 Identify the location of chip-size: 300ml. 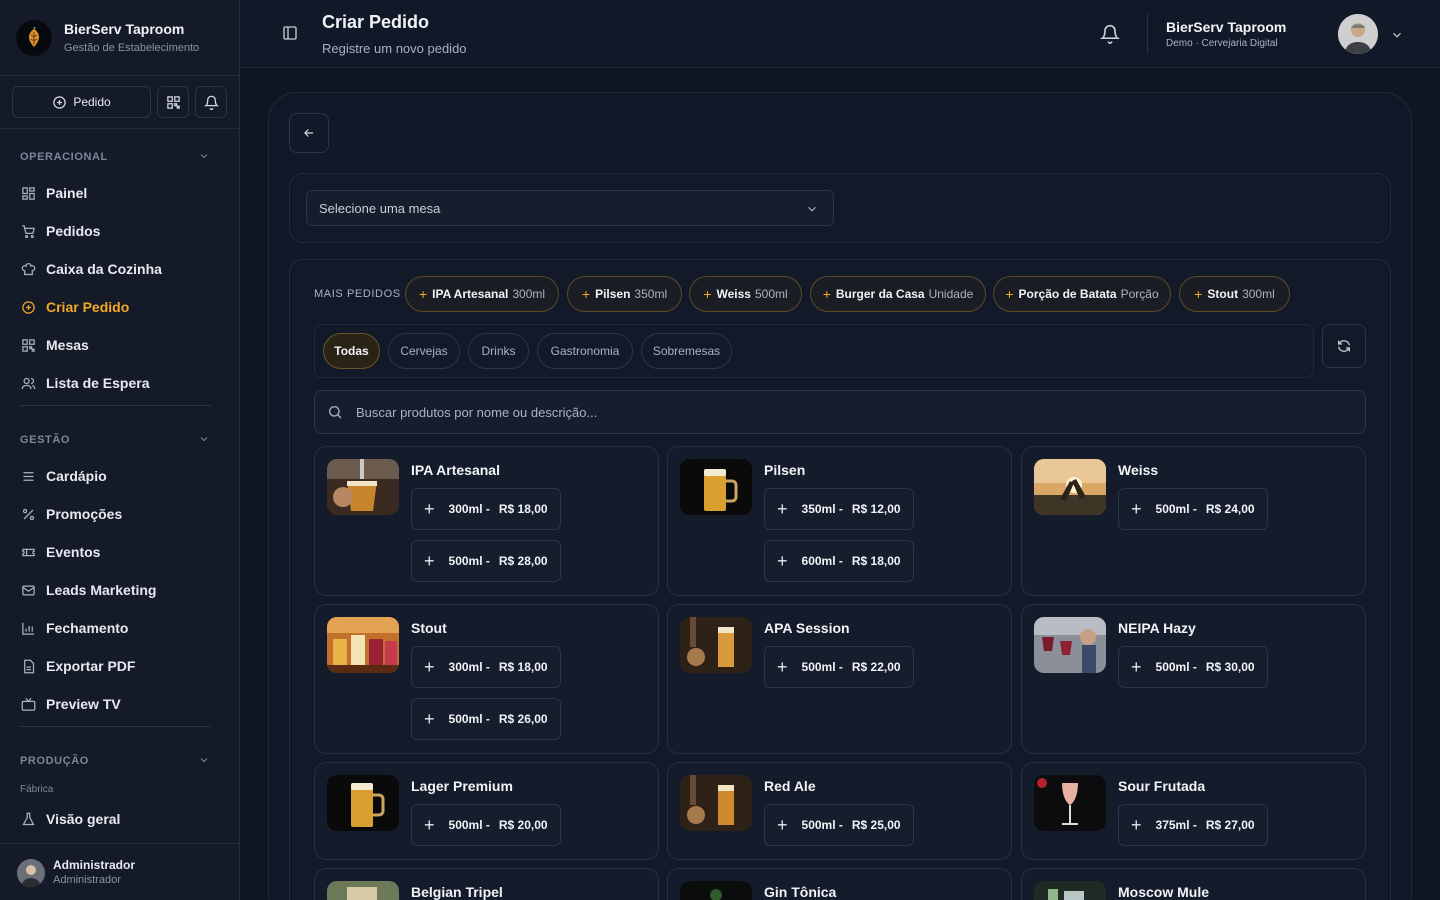
(529, 294).